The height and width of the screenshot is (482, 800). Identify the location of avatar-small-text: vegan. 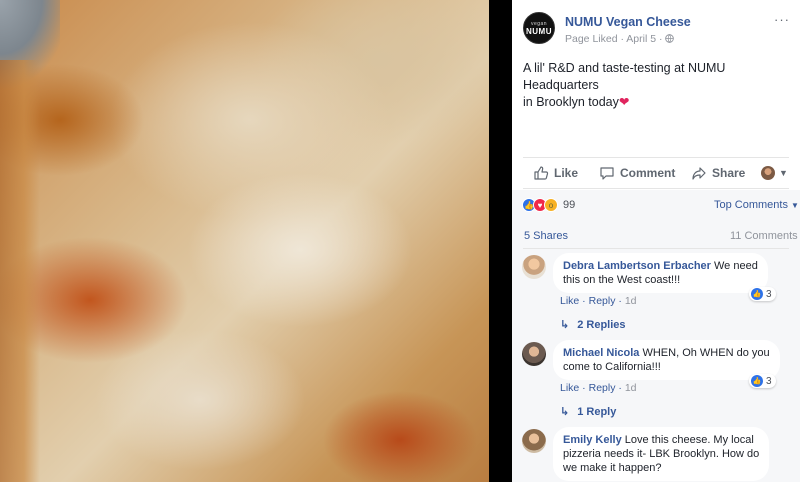
(539, 23).